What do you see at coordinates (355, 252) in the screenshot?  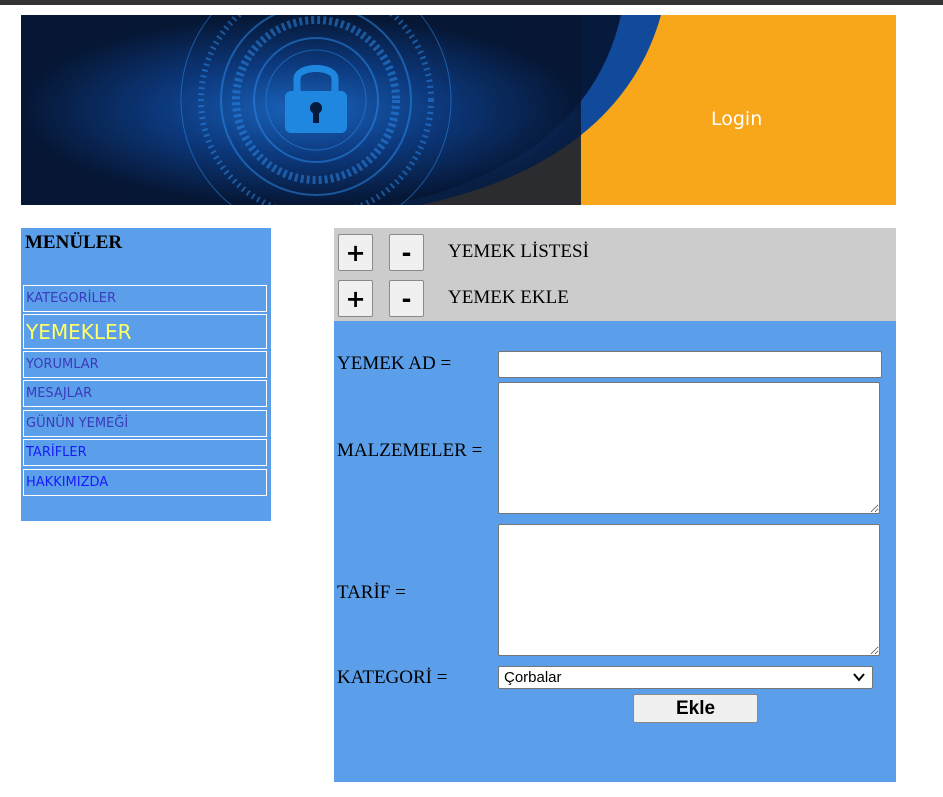 I see `expand-yemek-listesi-button: +` at bounding box center [355, 252].